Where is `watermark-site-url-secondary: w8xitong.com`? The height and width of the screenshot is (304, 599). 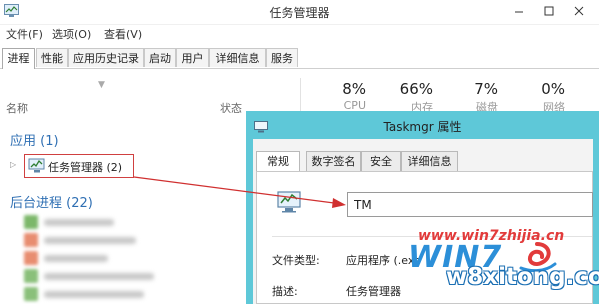 watermark-site-url-secondary: w8xitong.com is located at coordinates (522, 277).